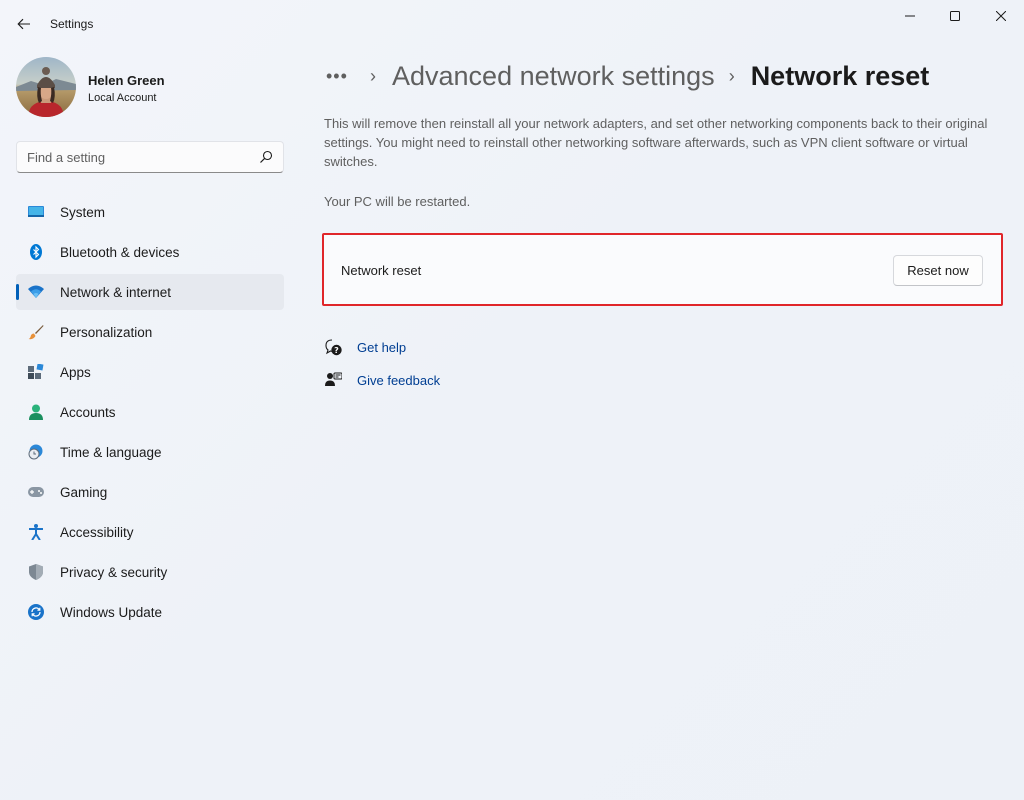  Describe the element at coordinates (83, 212) in the screenshot. I see `sidebar-item-label: System` at that location.